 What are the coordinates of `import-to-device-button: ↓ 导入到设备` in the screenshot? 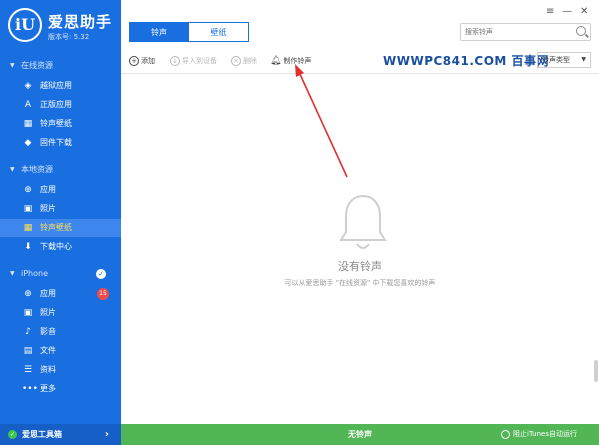 It's located at (193, 61).